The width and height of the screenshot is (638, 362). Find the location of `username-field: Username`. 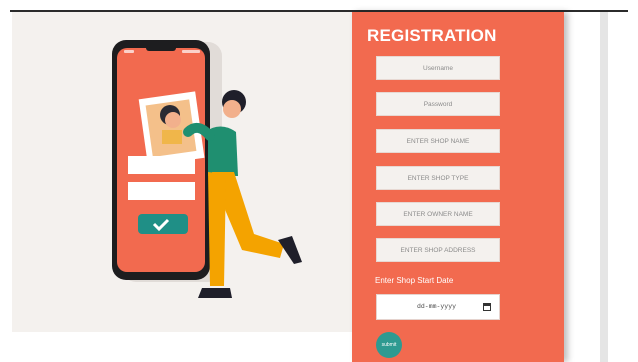

username-field: Username is located at coordinates (438, 68).